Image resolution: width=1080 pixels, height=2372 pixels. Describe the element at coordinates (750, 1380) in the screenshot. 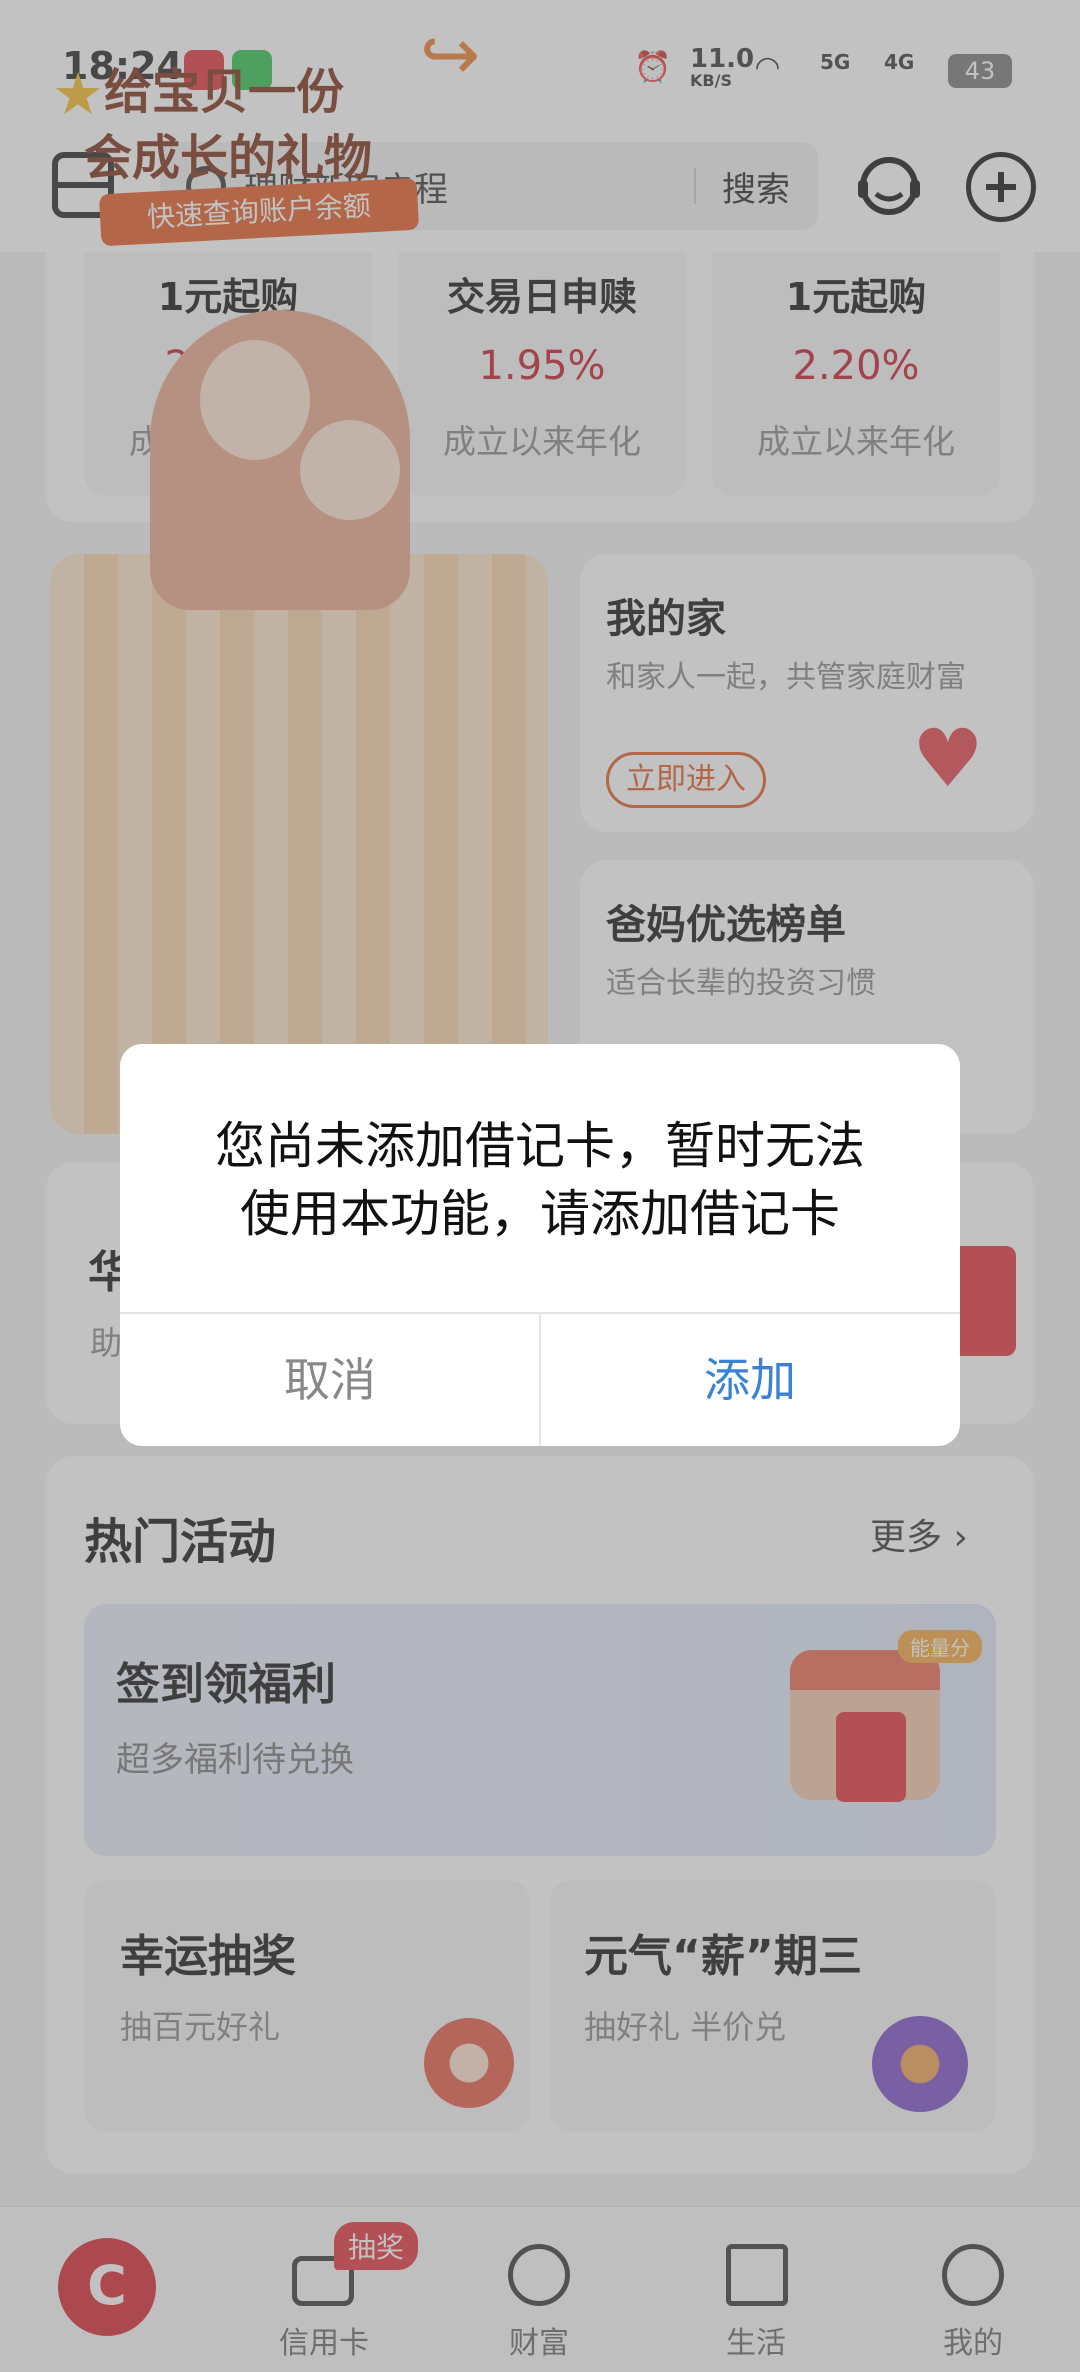

I see `add-button: 添加` at that location.